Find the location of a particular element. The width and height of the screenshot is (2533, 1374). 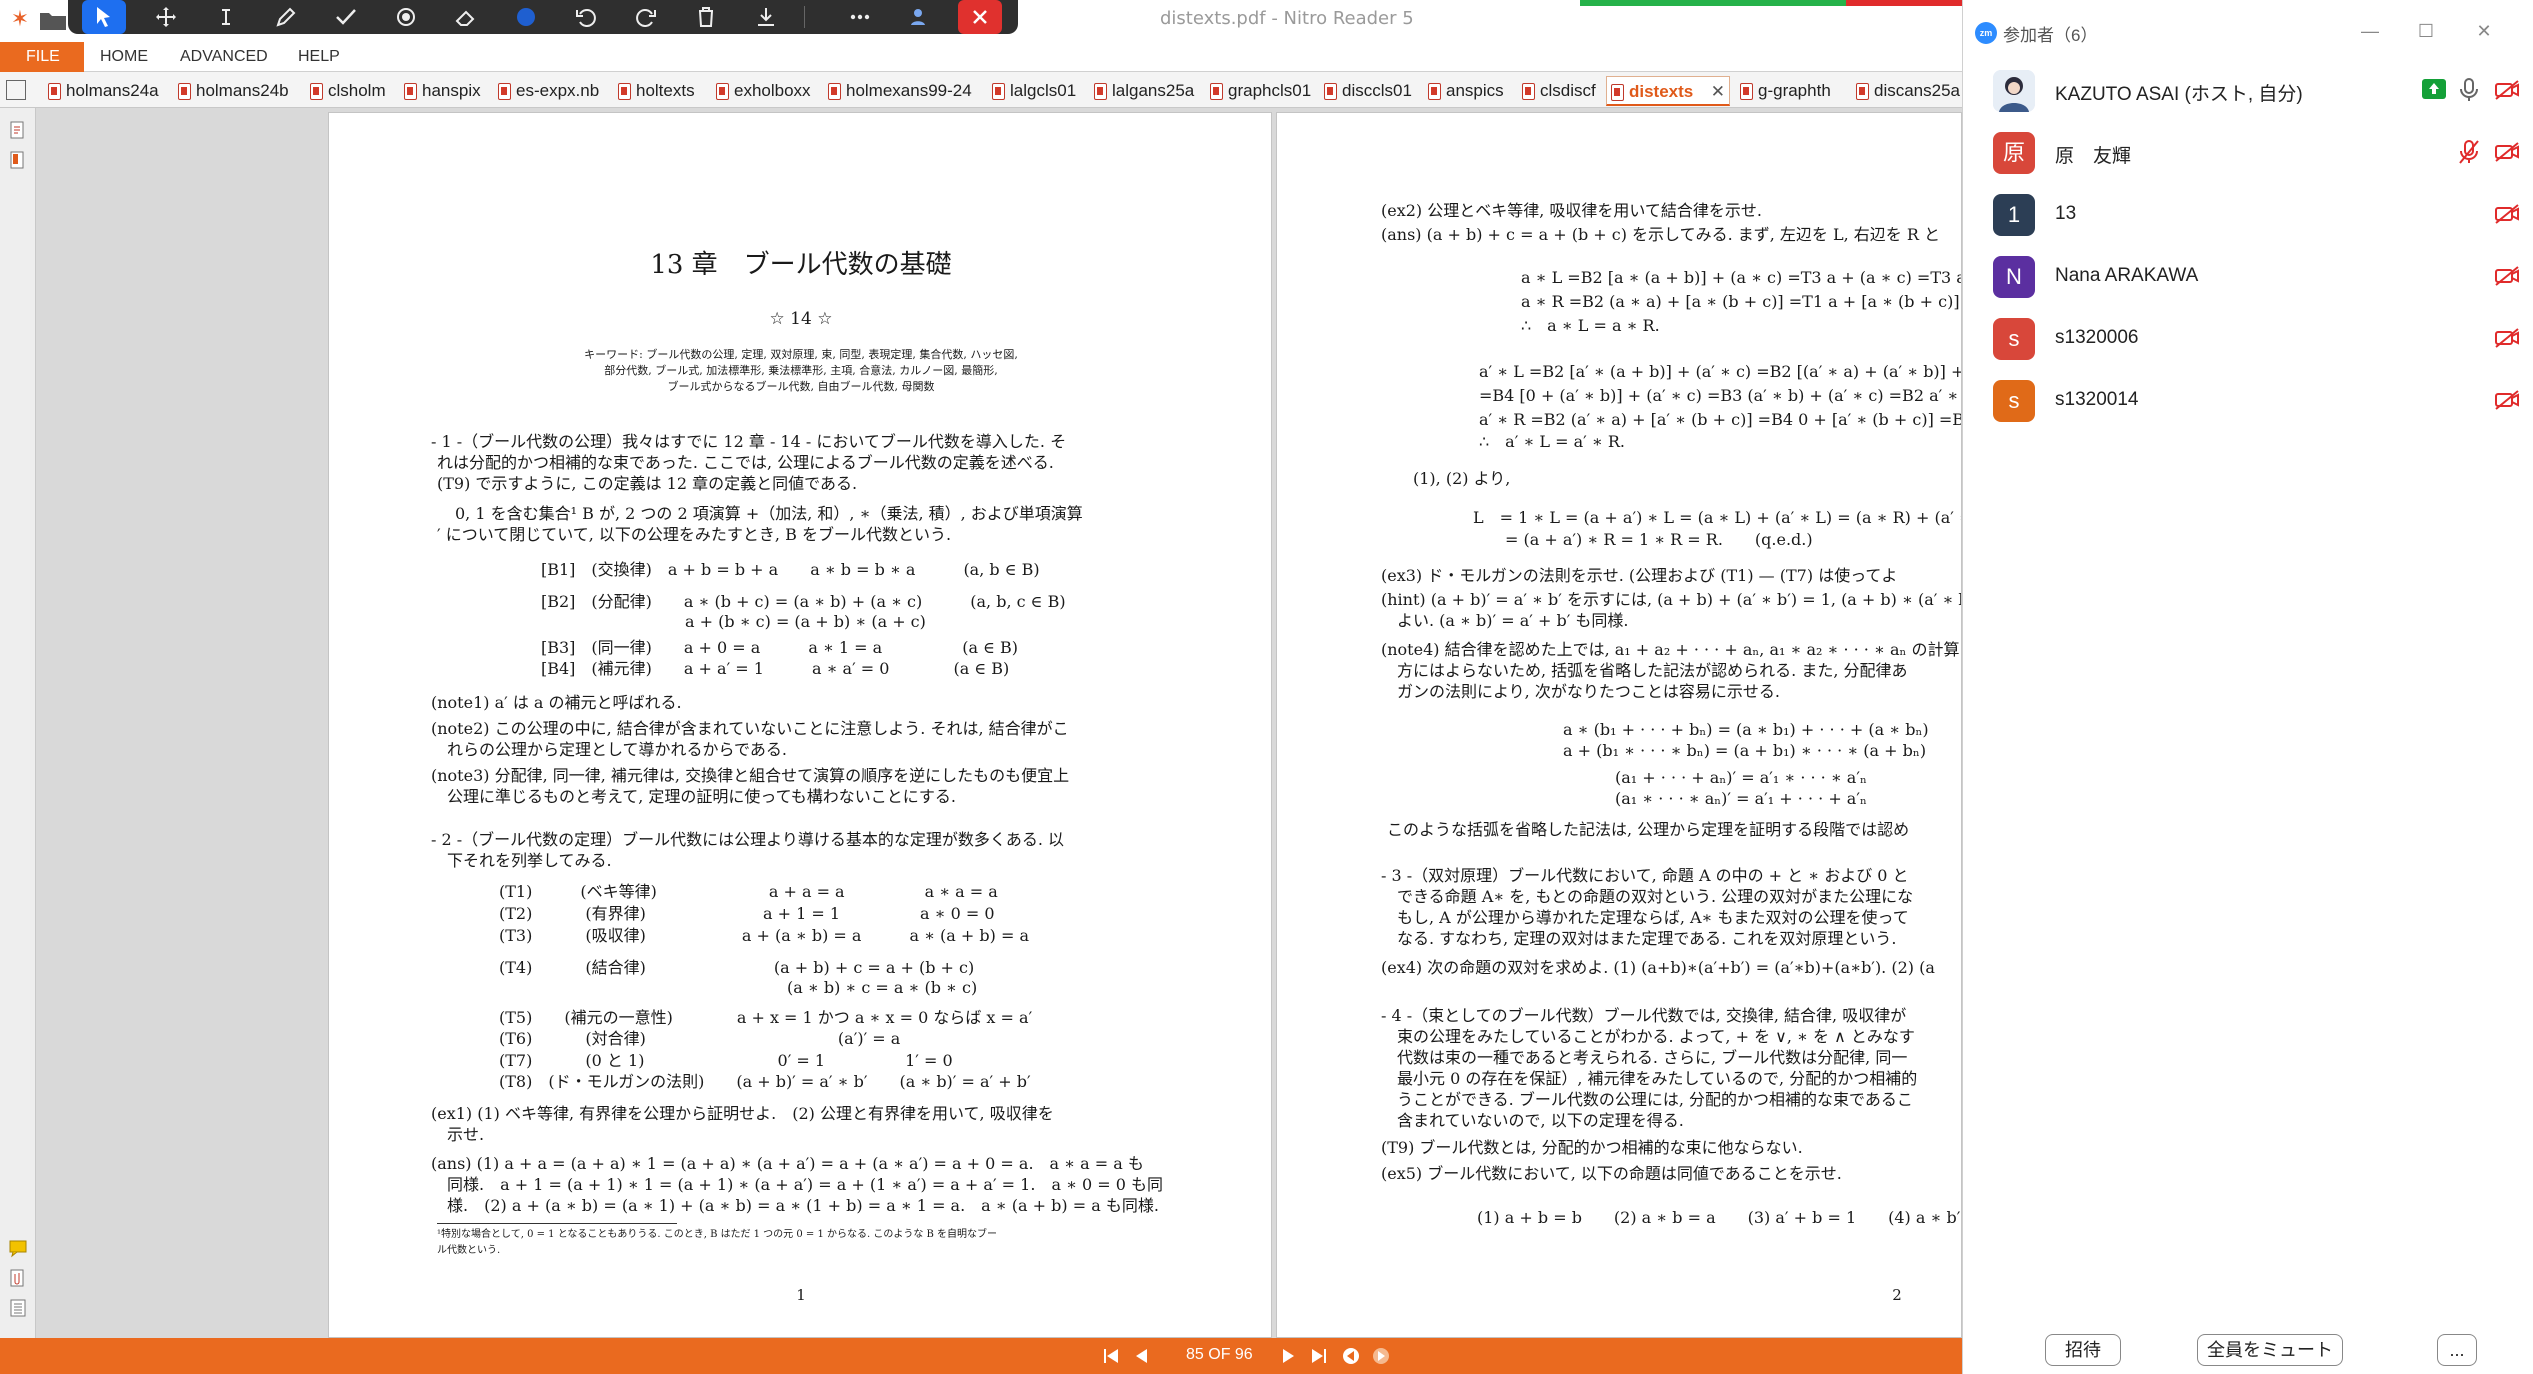

doc-tab-label: graphcls01 is located at coordinates (1270, 90).